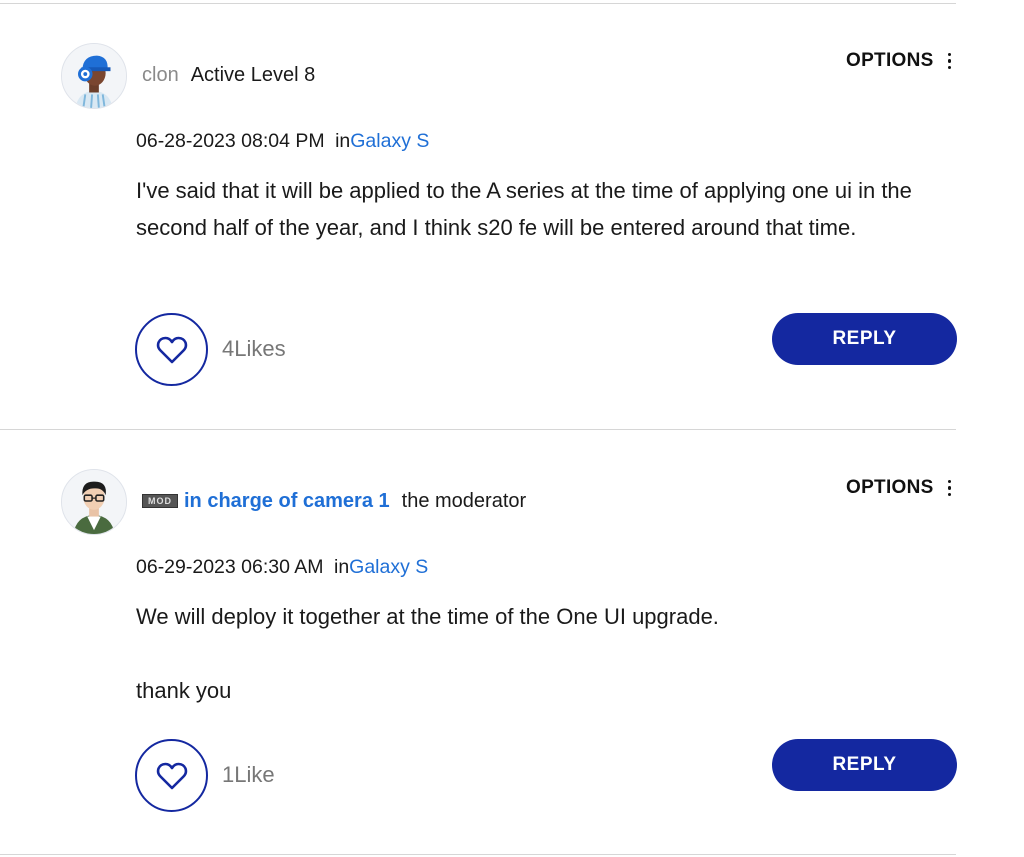  I want to click on author-row: clon Active Level 8, so click(228, 75).